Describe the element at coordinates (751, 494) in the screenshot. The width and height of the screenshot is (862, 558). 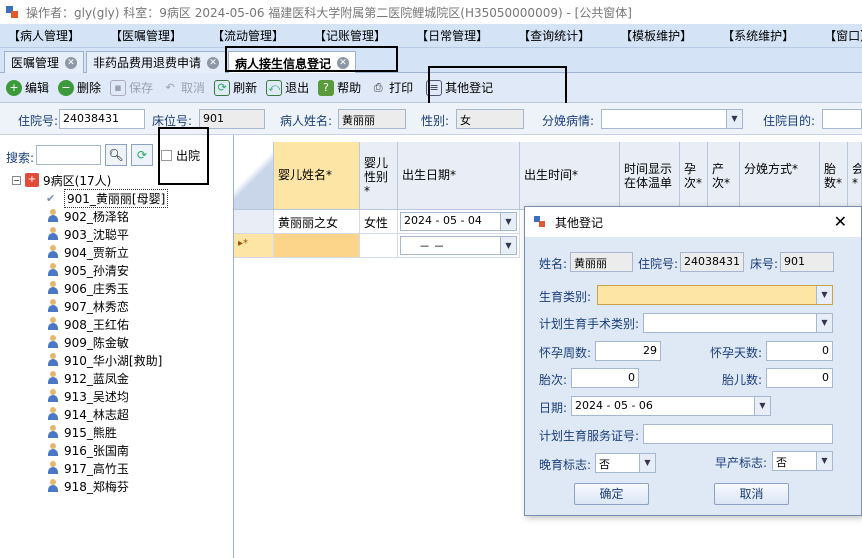
I see `cancel-button: 取消` at that location.